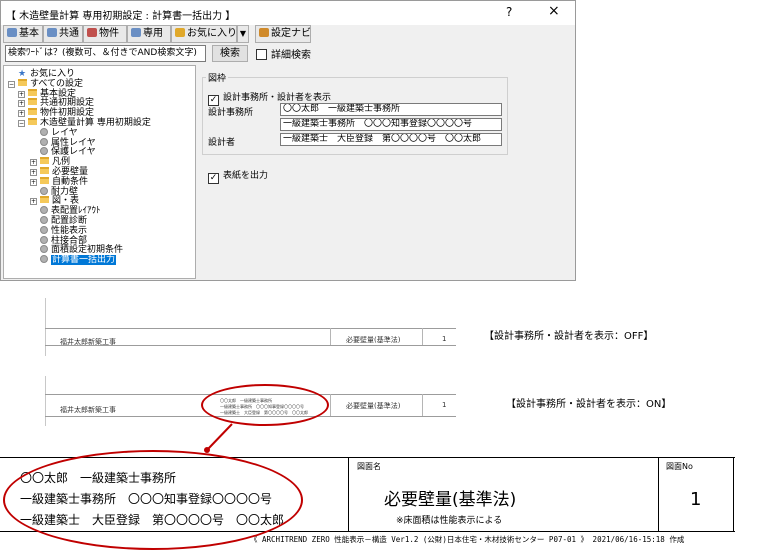 The image size is (772, 553). I want to click on tb-drawing-name: 必要壁量(基準法), so click(450, 500).